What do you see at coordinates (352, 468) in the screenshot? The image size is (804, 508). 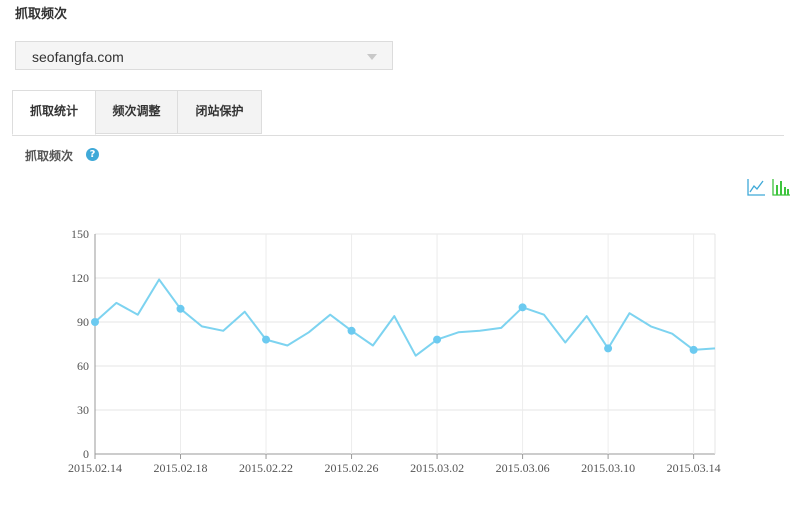 I see `x-tick-label: 2015.02.26` at bounding box center [352, 468].